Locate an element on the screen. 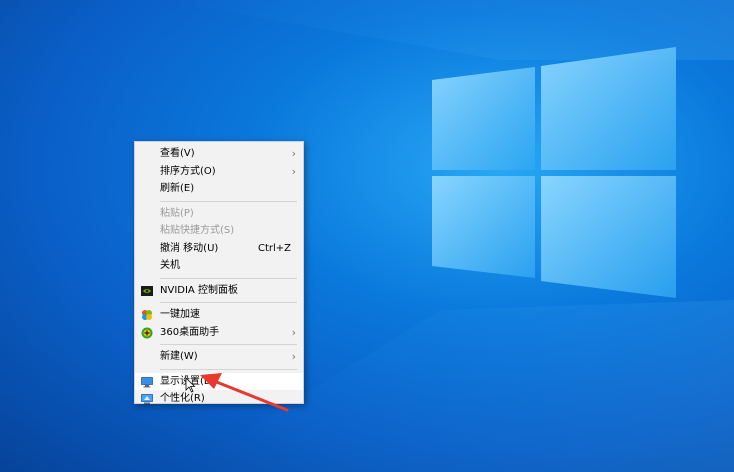 The width and height of the screenshot is (734, 472). mouse-cursor-icon is located at coordinates (190, 385).